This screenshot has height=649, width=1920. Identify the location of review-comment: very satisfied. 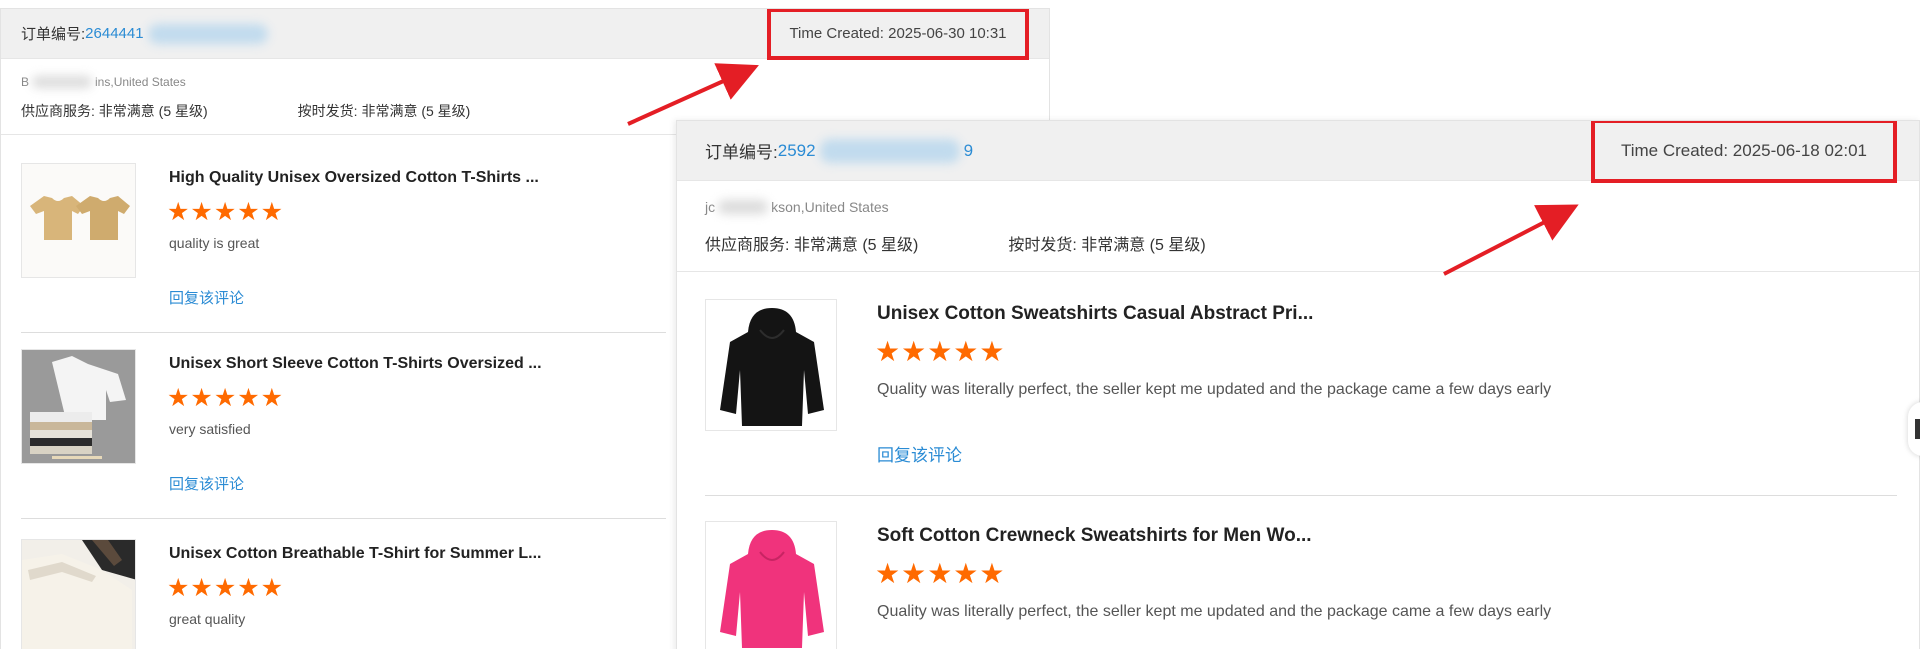
(210, 429).